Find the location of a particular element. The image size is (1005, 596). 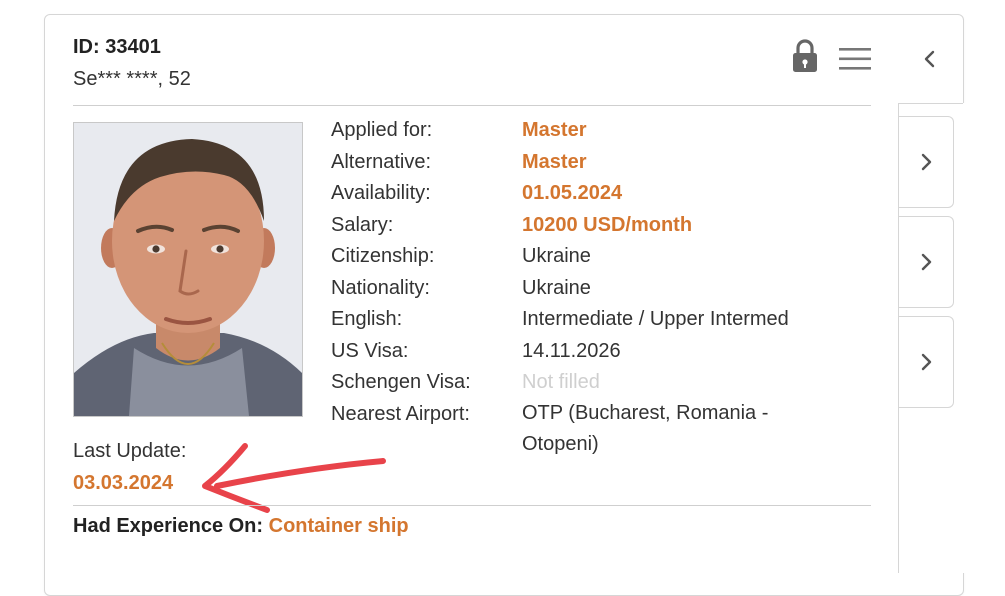

experience-line: Had Experience On: Container ship is located at coordinates (241, 526).